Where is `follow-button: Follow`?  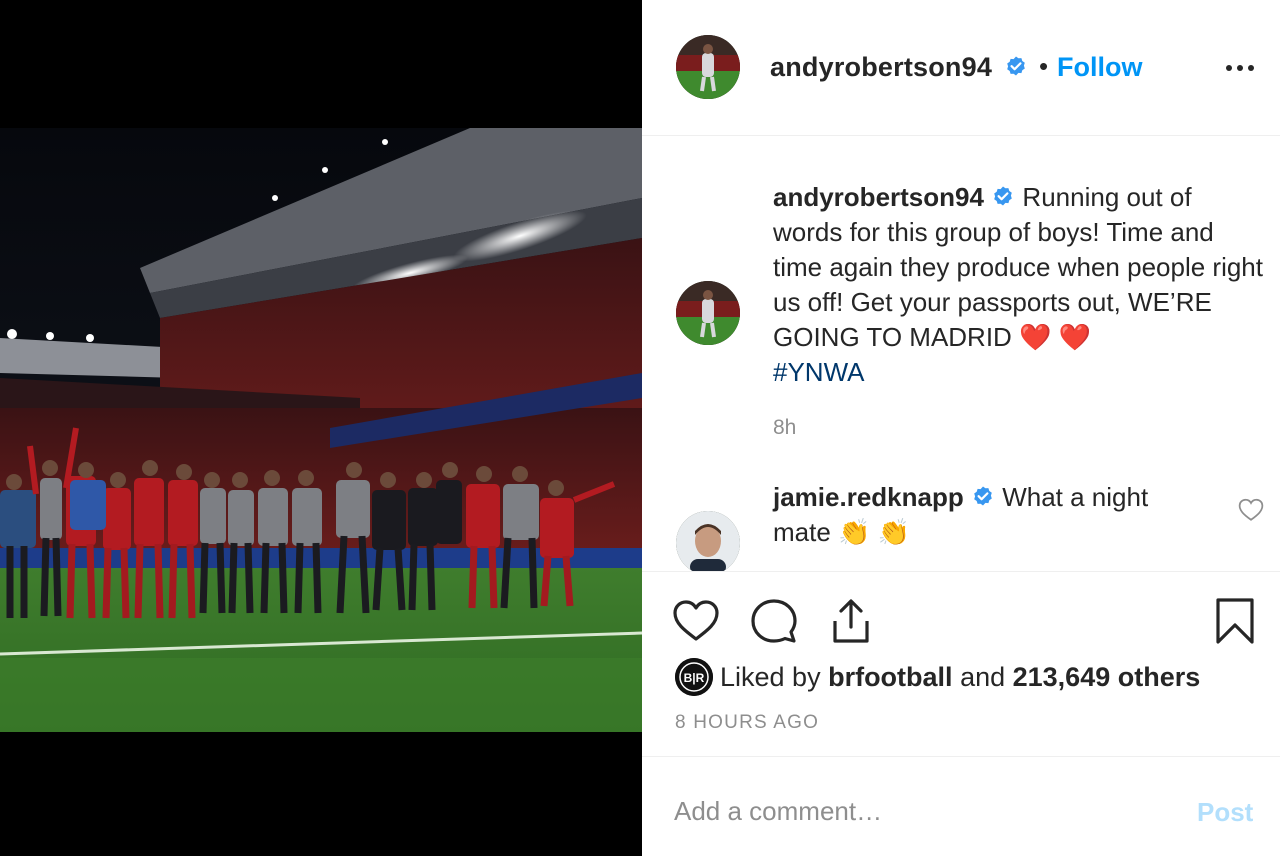
follow-button: Follow is located at coordinates (1099, 67).